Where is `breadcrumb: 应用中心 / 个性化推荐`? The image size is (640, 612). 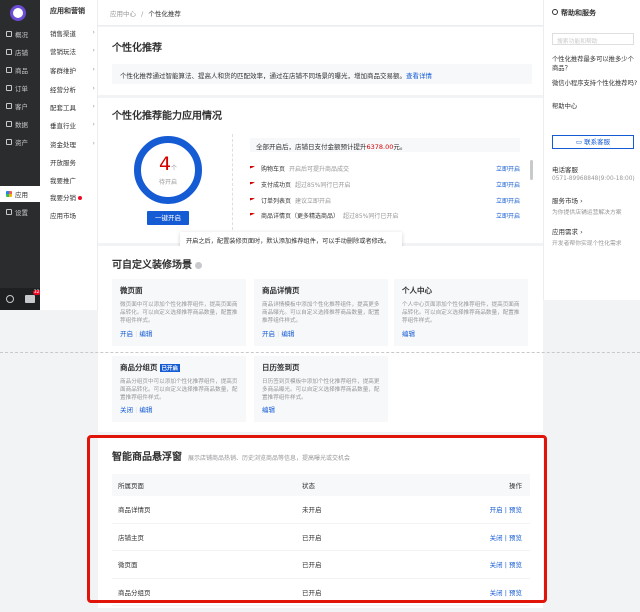 breadcrumb: 应用中心 / 个性化推荐 is located at coordinates (320, 13).